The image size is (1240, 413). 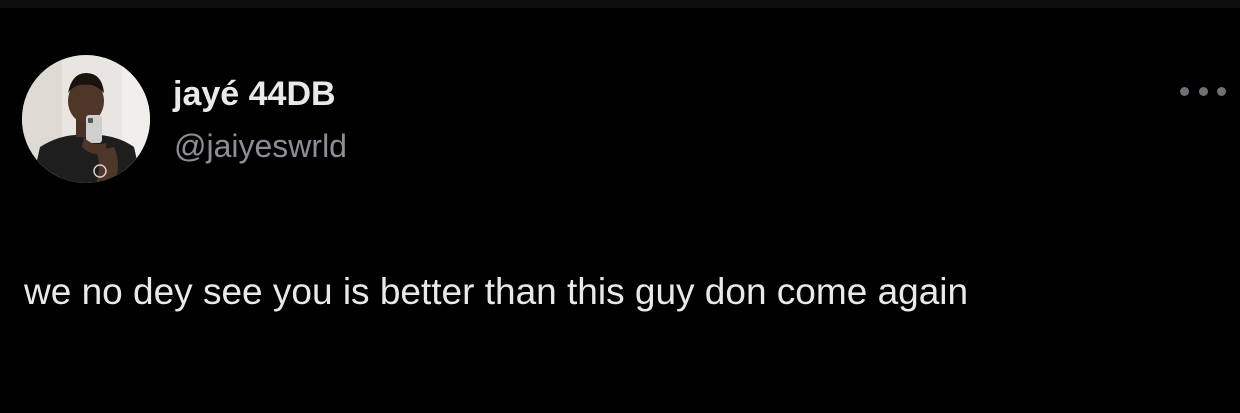 I want to click on more-options-icon, so click(x=1203, y=91).